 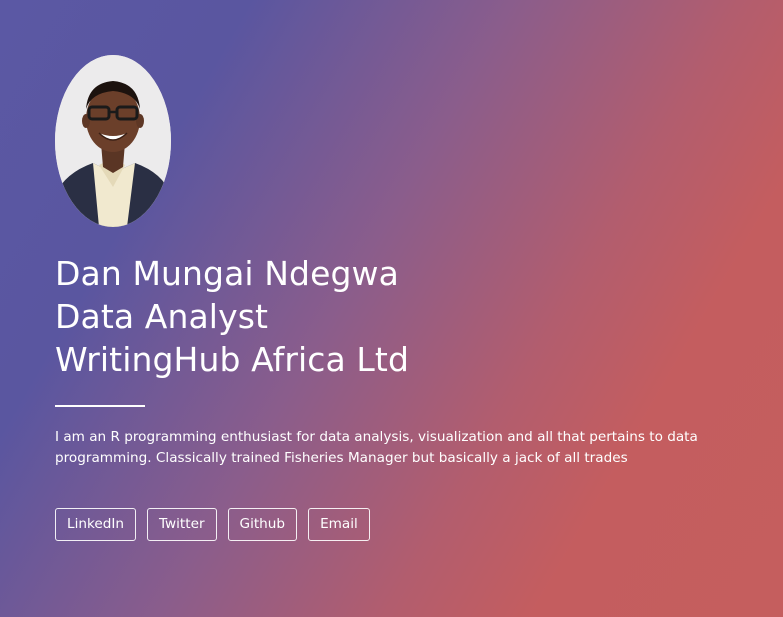 I want to click on profile-role: Data Analyst, so click(x=162, y=316).